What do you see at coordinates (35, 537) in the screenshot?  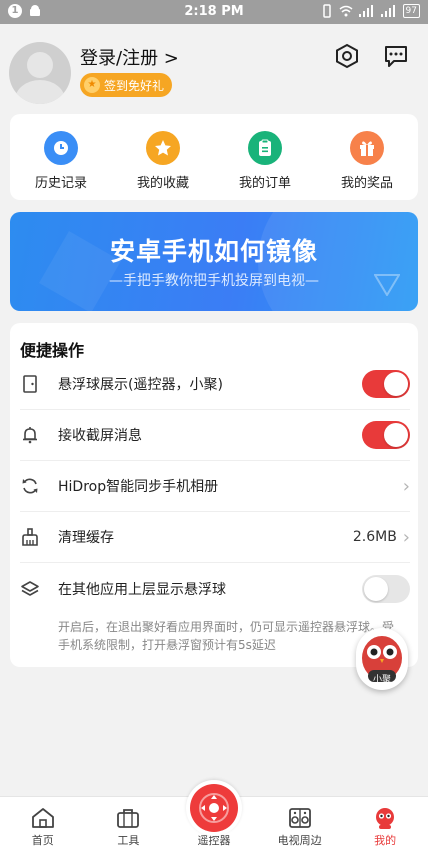 I see `broom-icon` at bounding box center [35, 537].